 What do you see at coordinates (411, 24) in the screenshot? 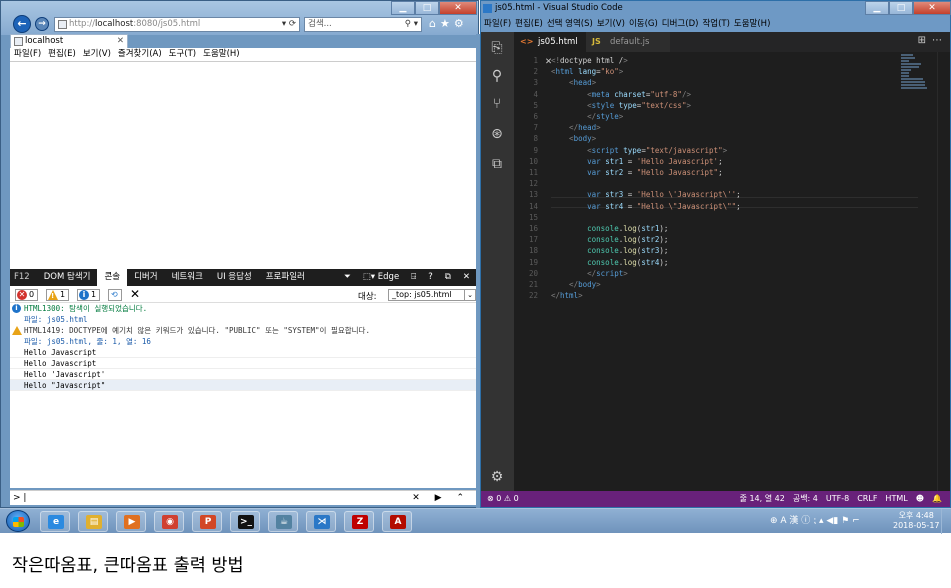
I see `search-icon: ⚲ ▾` at bounding box center [411, 24].